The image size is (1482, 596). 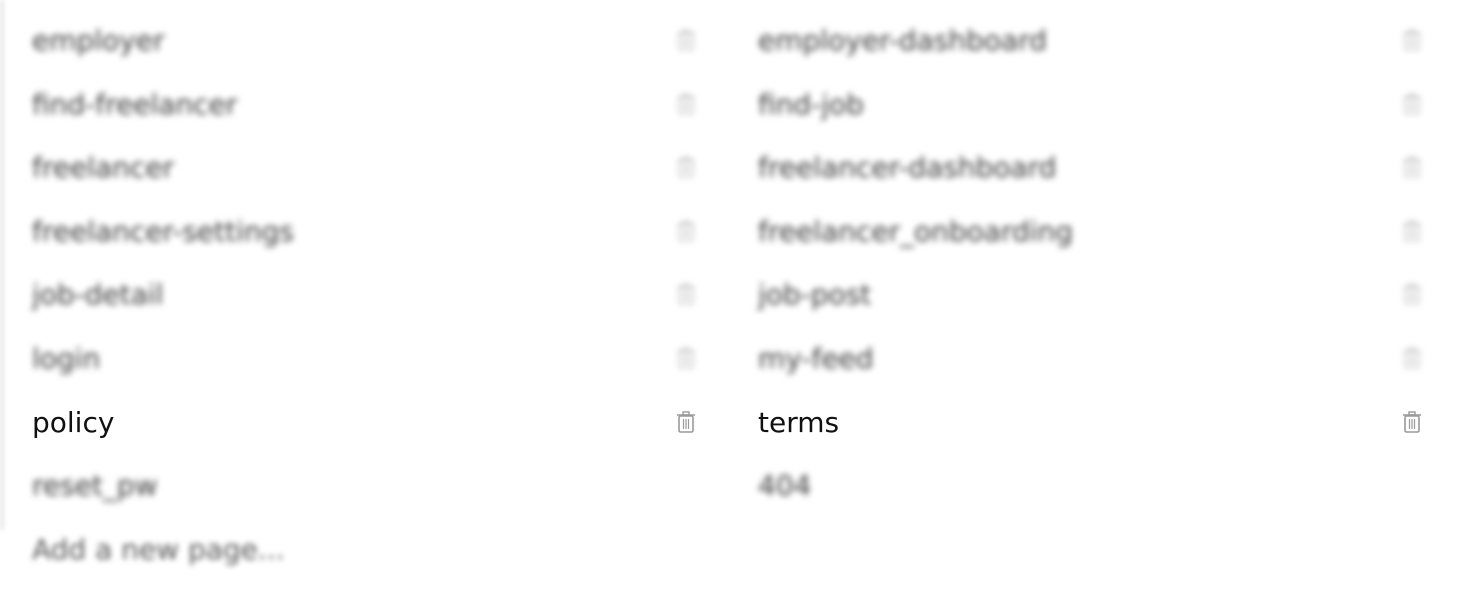 I want to click on page-name: login, so click(x=66, y=358).